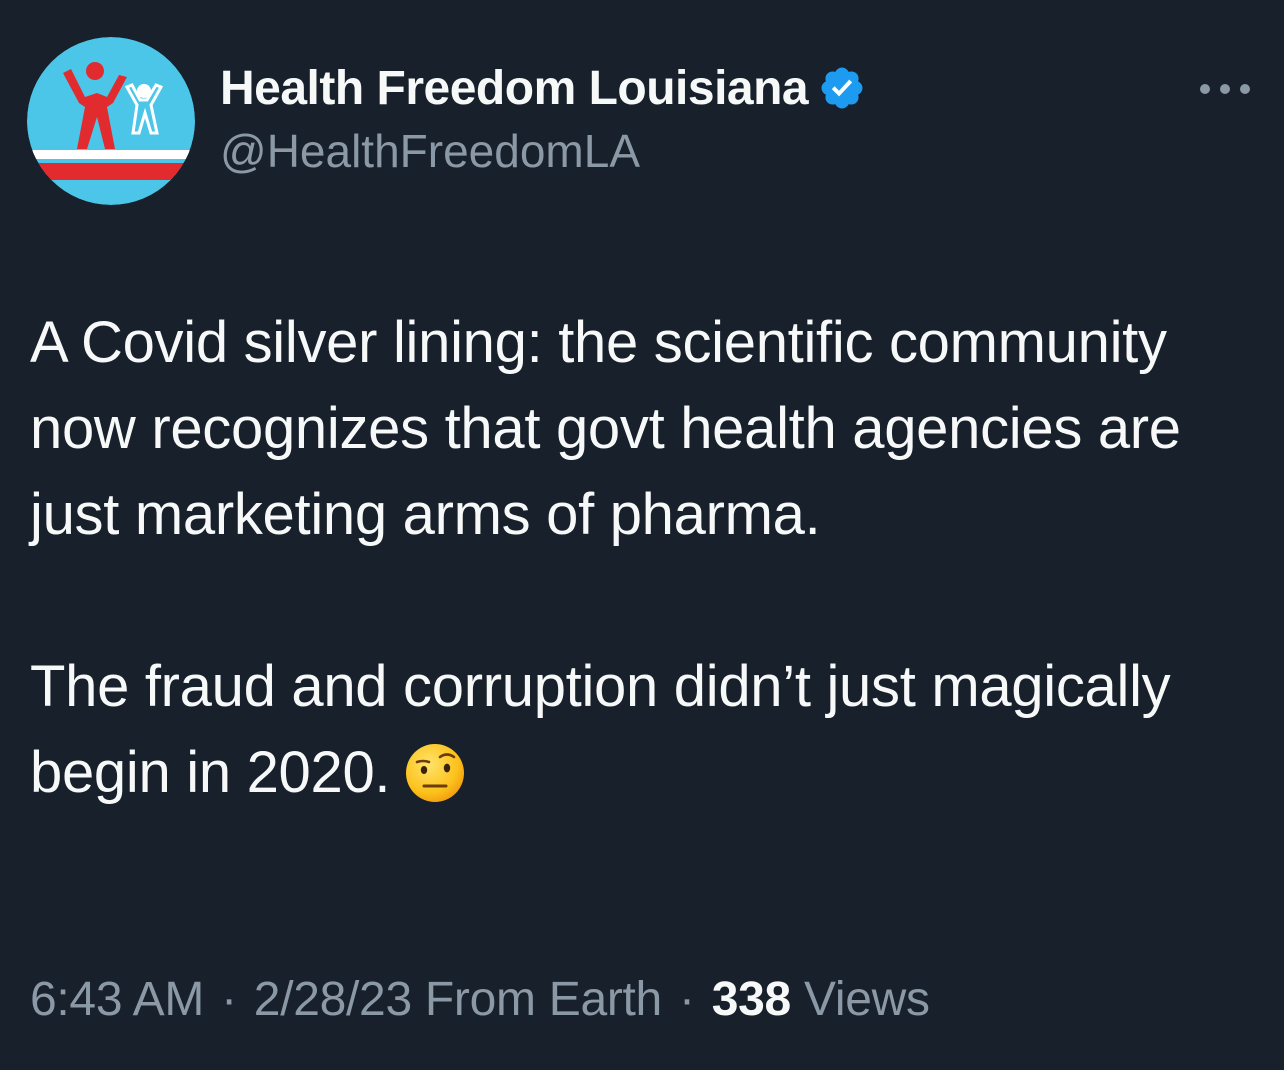  I want to click on face-with-raised-eyebrow-emoji, so click(435, 773).